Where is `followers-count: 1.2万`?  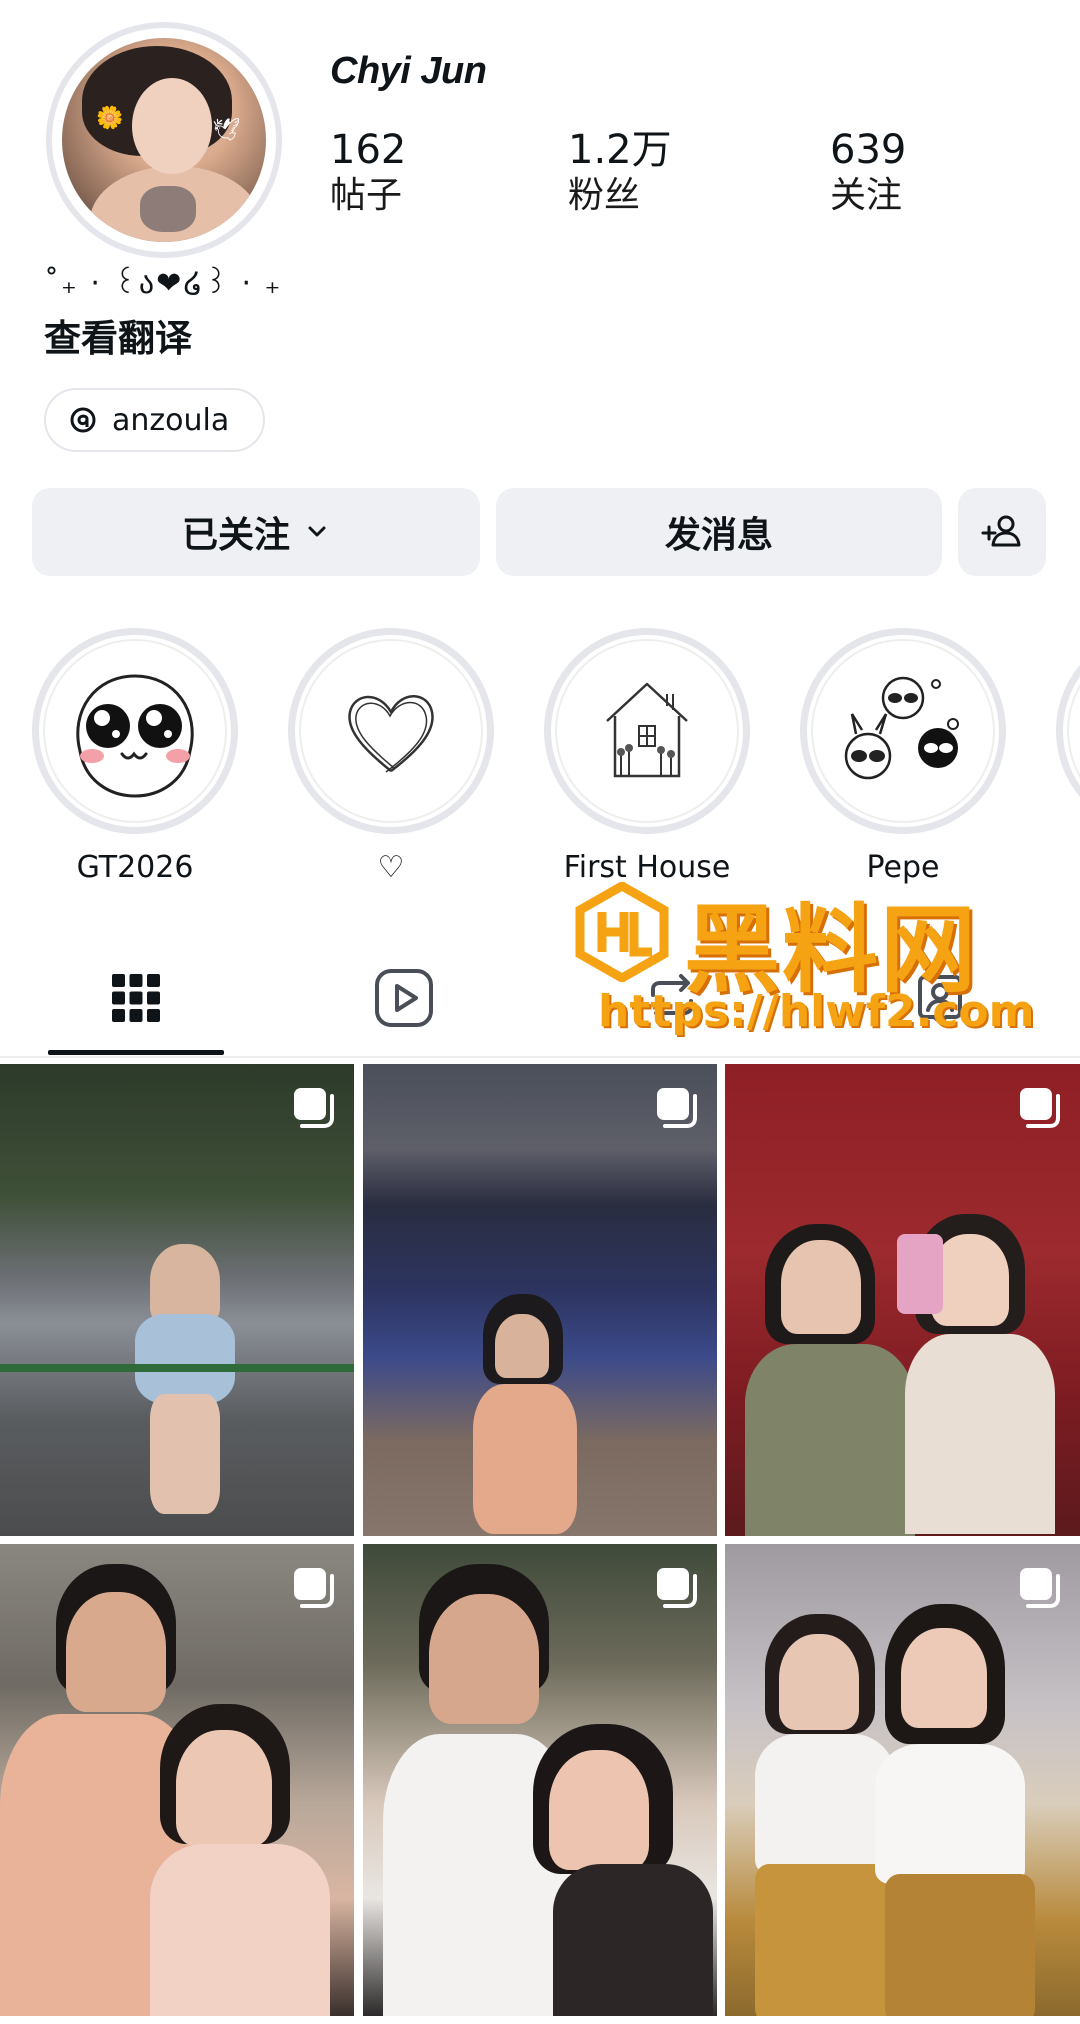
followers-count: 1.2万 is located at coordinates (620, 150).